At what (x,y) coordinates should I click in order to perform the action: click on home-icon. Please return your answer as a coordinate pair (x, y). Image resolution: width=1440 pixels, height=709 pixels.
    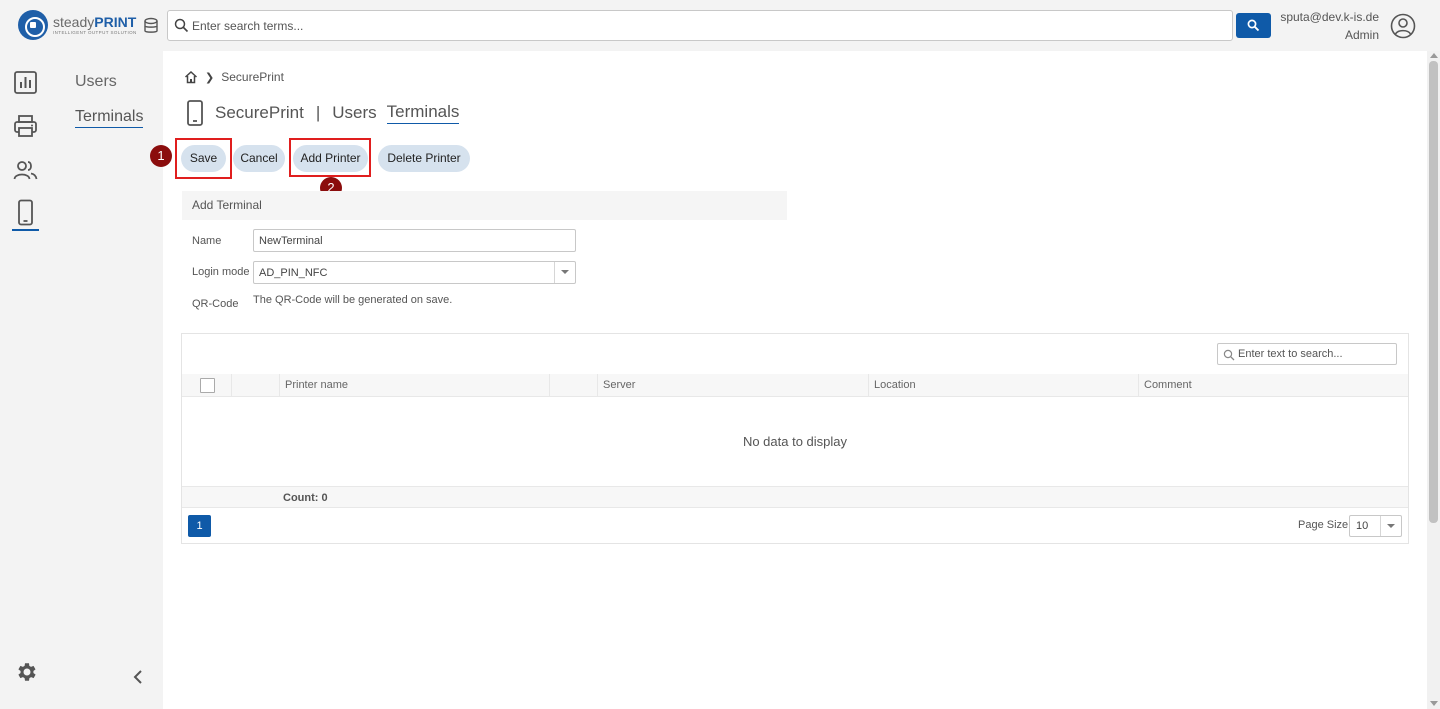
    Looking at the image, I should click on (191, 77).